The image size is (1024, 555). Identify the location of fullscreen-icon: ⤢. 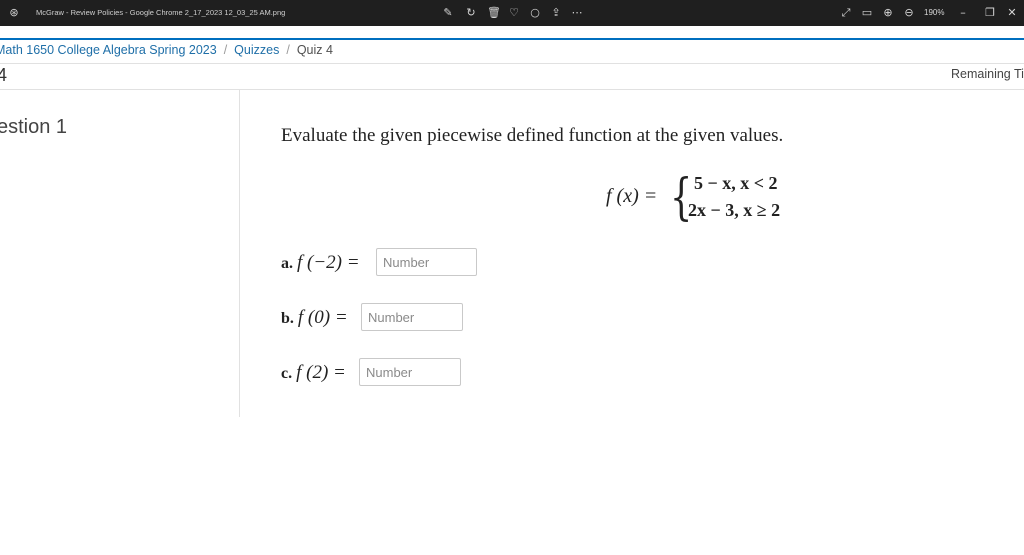
(846, 13).